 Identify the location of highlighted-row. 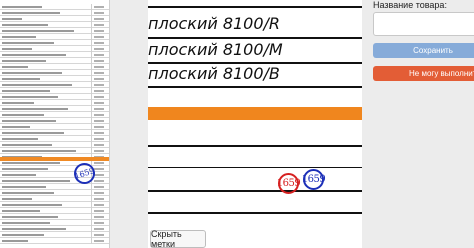
(255, 113).